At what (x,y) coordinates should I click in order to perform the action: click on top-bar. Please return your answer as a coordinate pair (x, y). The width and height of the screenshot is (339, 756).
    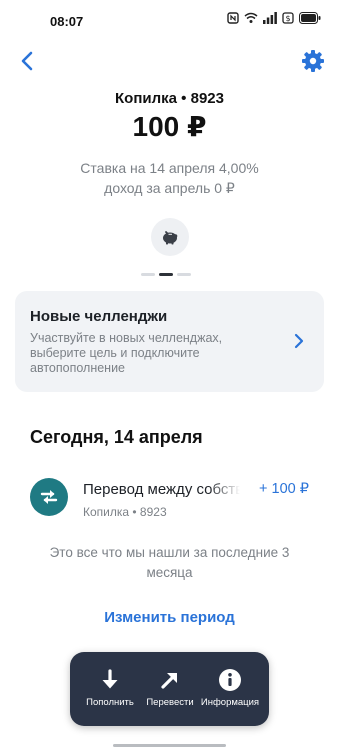
    Looking at the image, I should click on (169, 62).